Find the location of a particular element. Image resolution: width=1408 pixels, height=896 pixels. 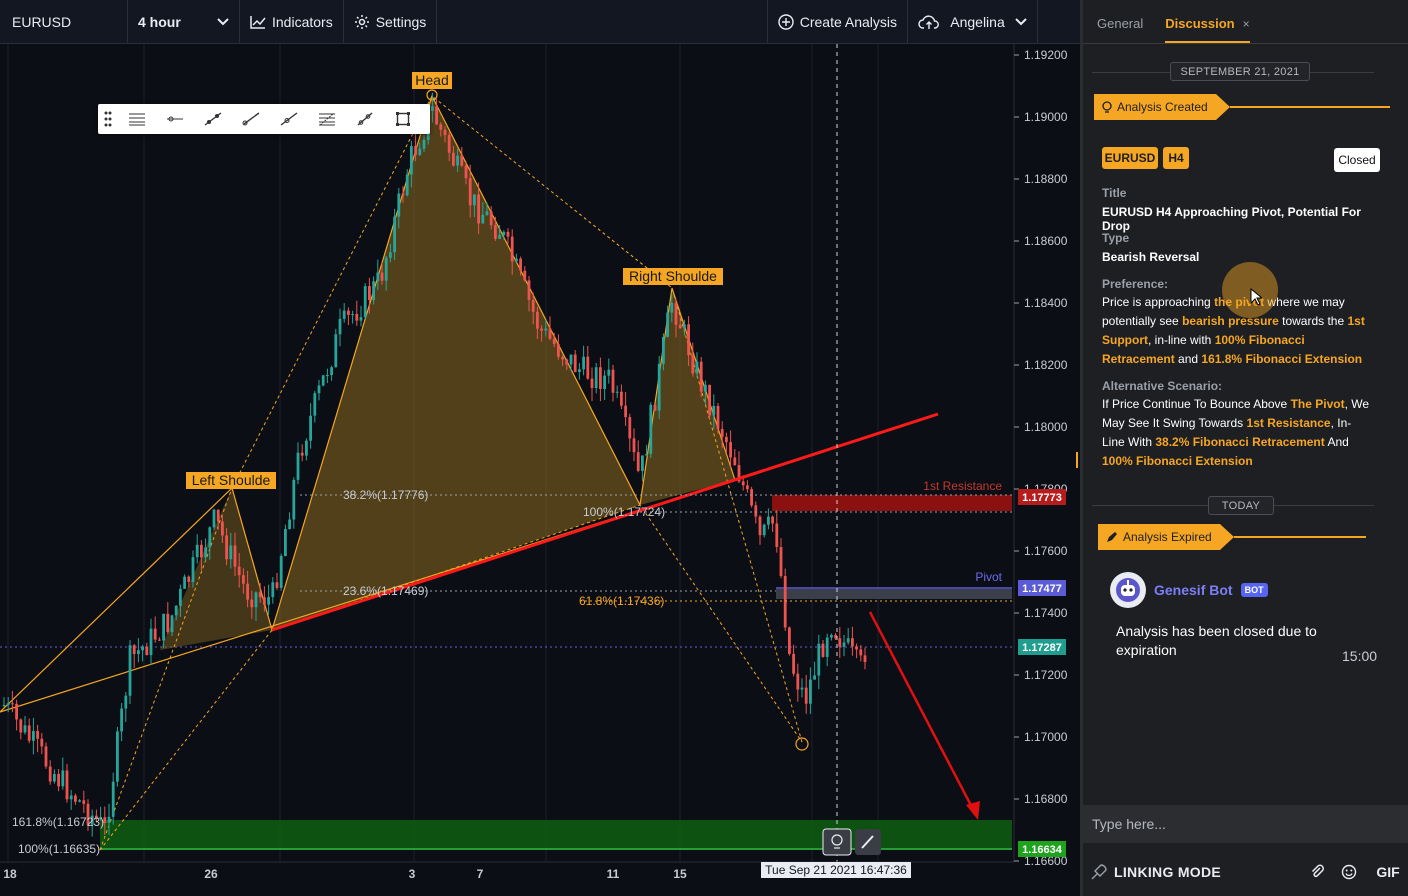

ray-tool-icon is located at coordinates (251, 119).